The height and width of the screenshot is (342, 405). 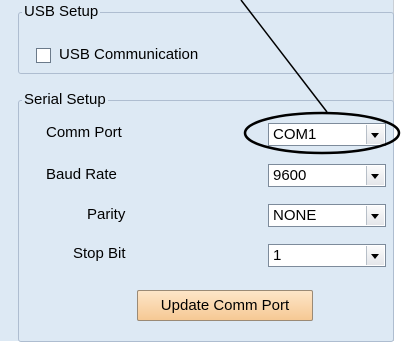 I want to click on annotation-pointer-line, so click(x=284, y=56).